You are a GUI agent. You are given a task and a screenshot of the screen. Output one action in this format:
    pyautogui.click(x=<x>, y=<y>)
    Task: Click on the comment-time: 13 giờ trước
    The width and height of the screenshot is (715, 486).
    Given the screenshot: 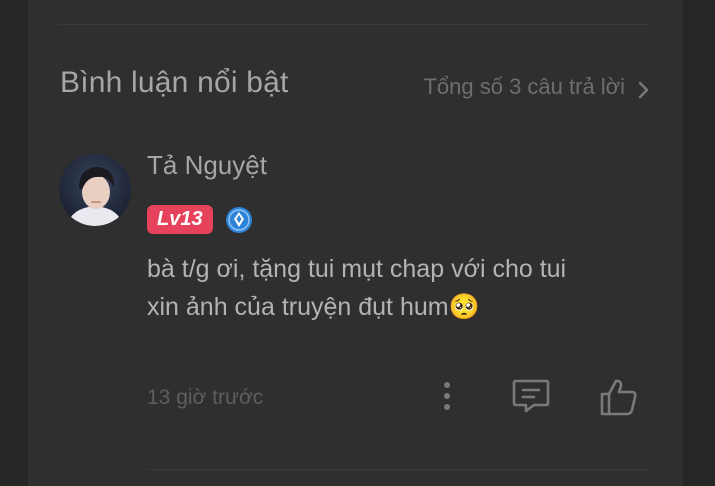 What is the action you would take?
    pyautogui.click(x=205, y=397)
    